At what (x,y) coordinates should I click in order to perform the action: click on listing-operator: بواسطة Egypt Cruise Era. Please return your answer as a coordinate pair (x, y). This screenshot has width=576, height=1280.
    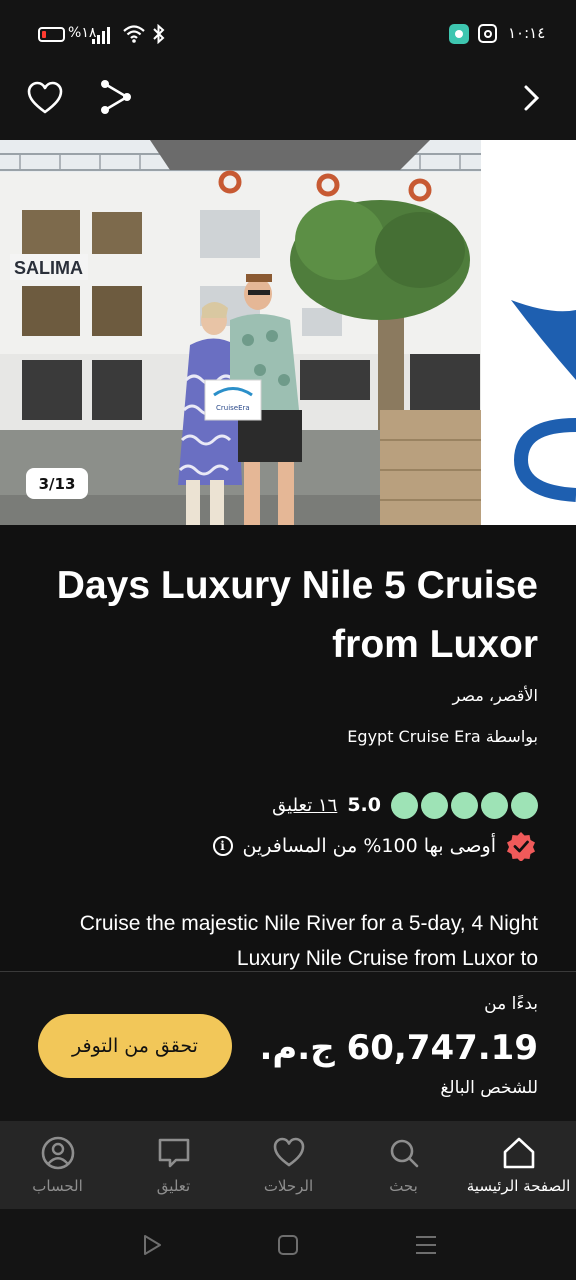
    Looking at the image, I should click on (442, 736).